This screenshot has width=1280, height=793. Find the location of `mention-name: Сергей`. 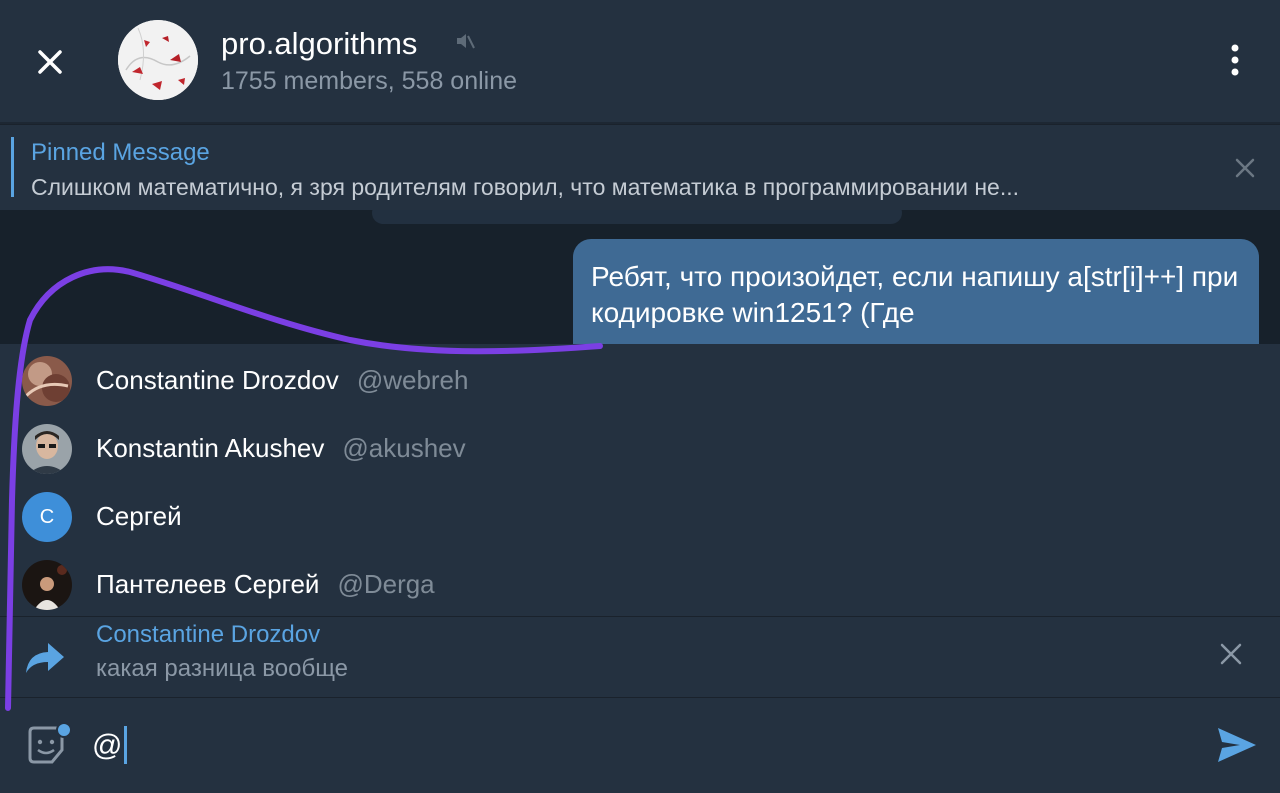

mention-name: Сергей is located at coordinates (139, 516).